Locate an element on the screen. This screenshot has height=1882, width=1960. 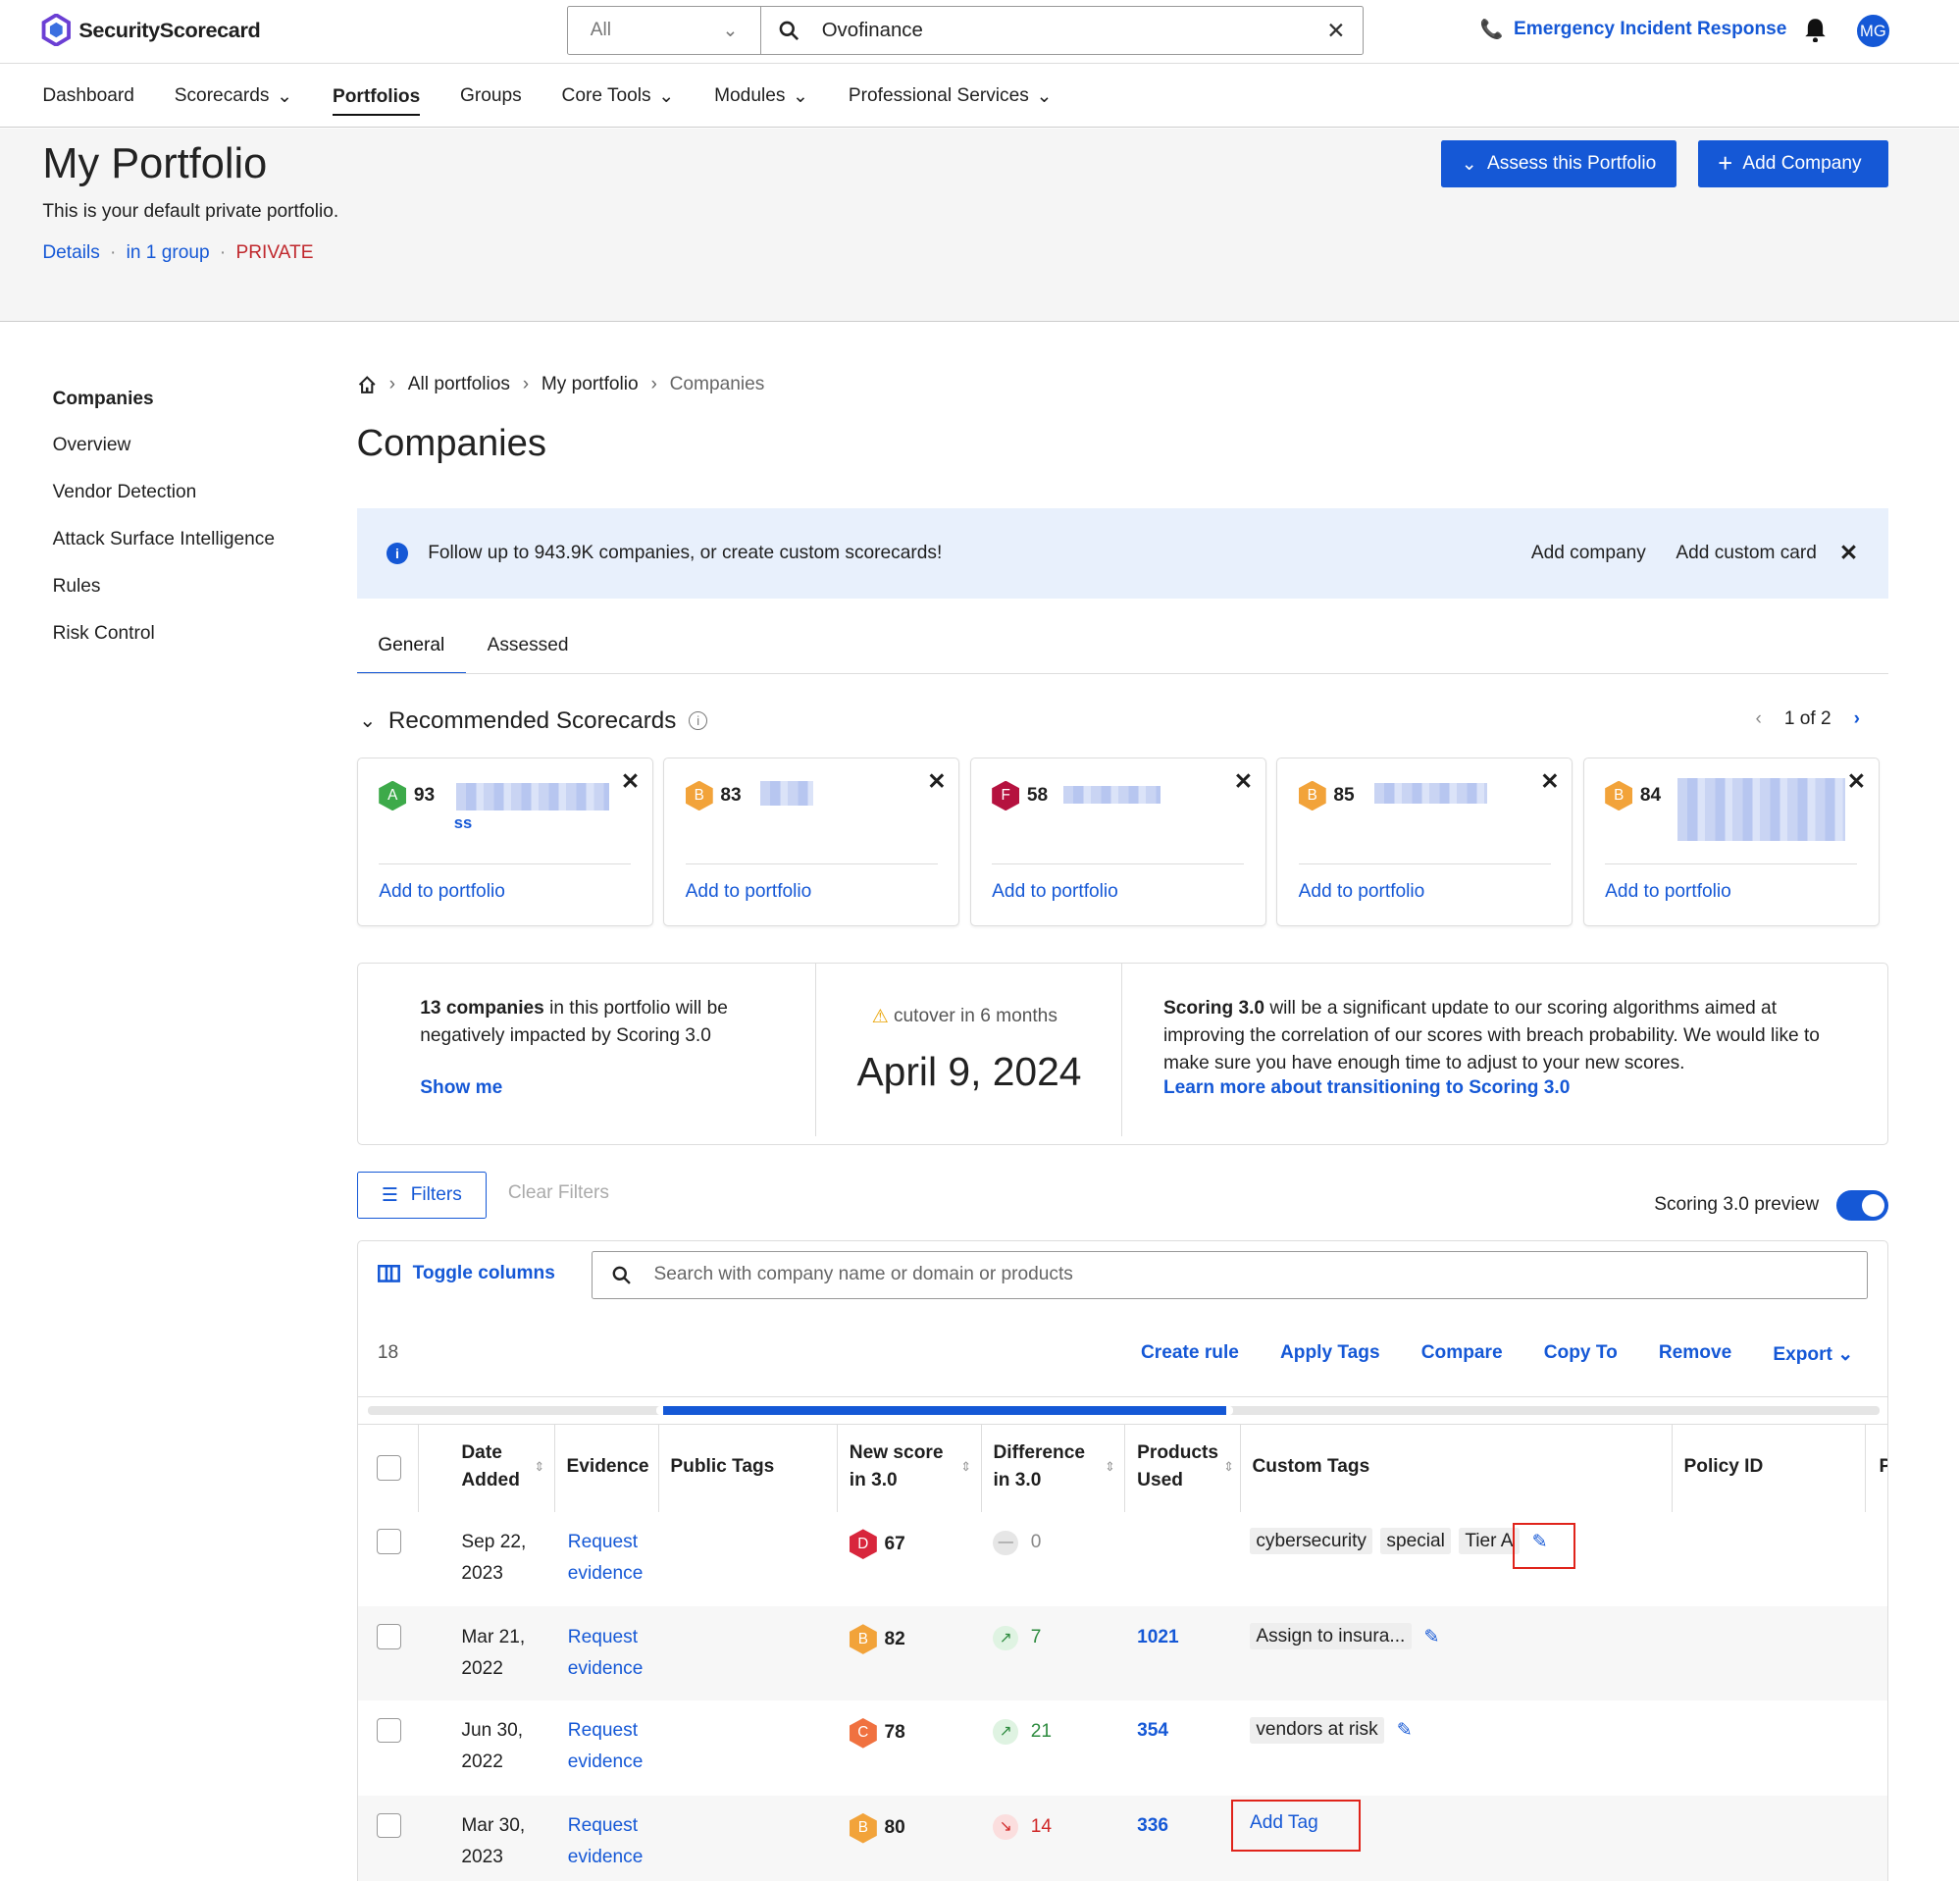
horizontal-scrollbar is located at coordinates (1123, 1411).